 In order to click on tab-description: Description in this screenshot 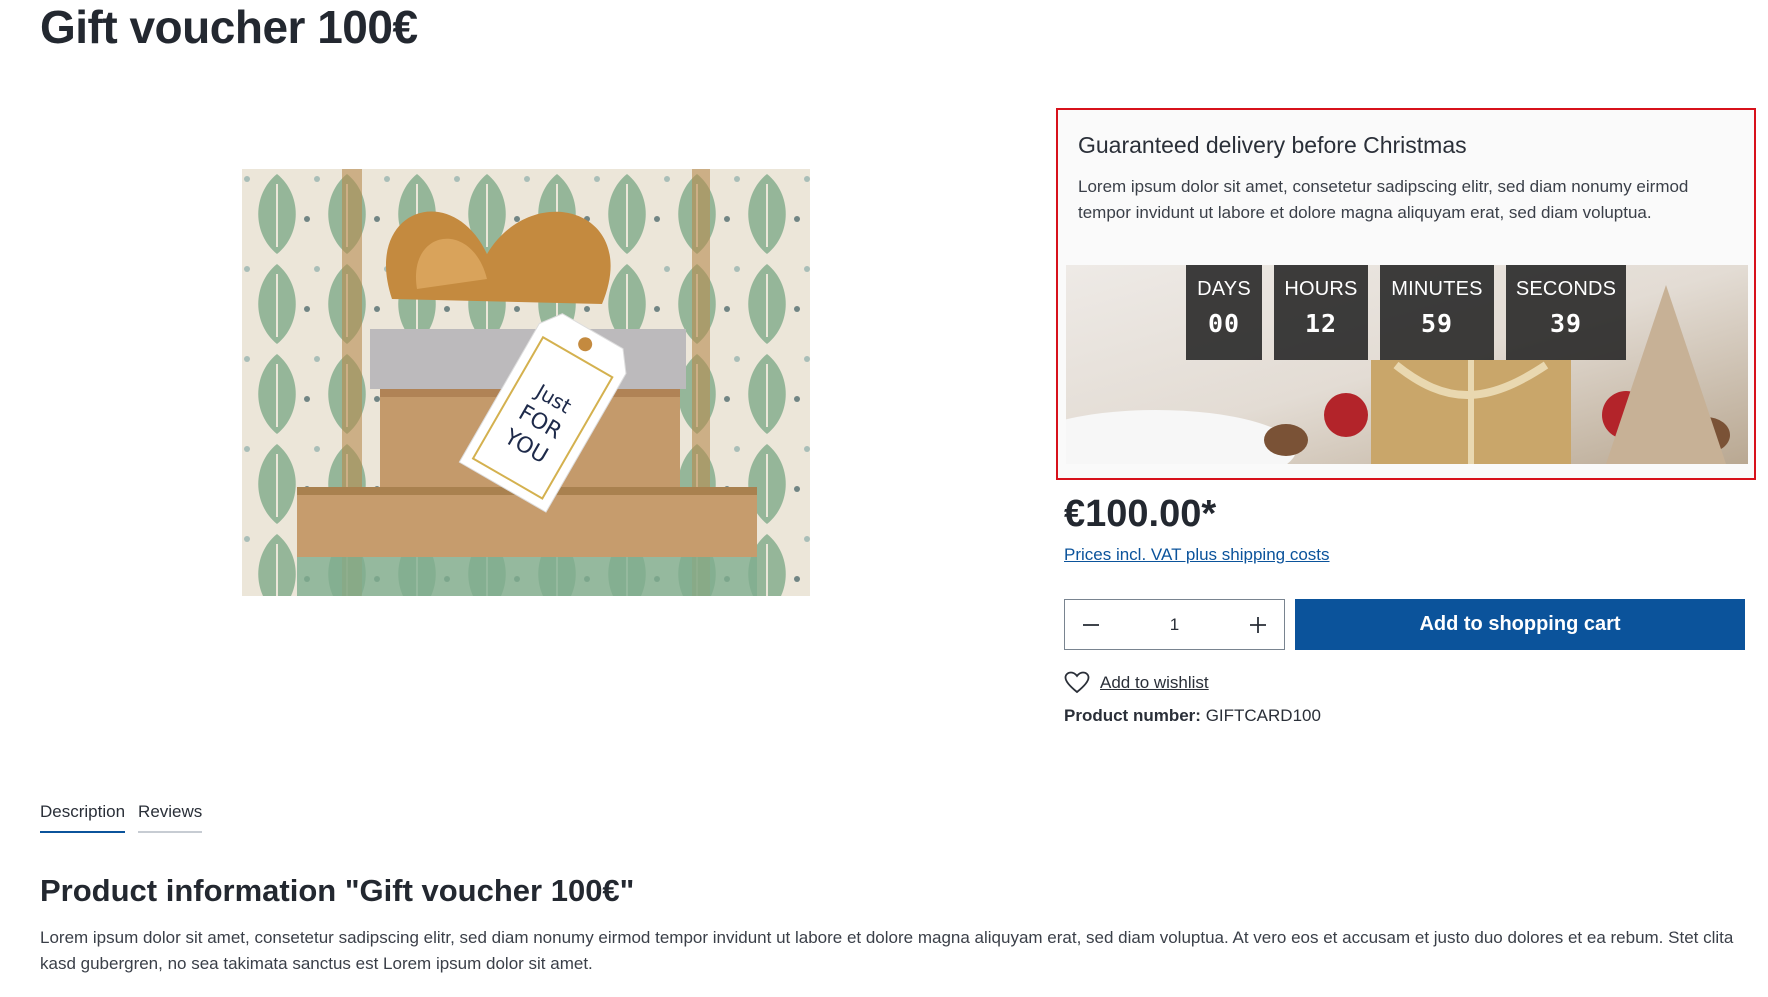, I will do `click(83, 817)`.